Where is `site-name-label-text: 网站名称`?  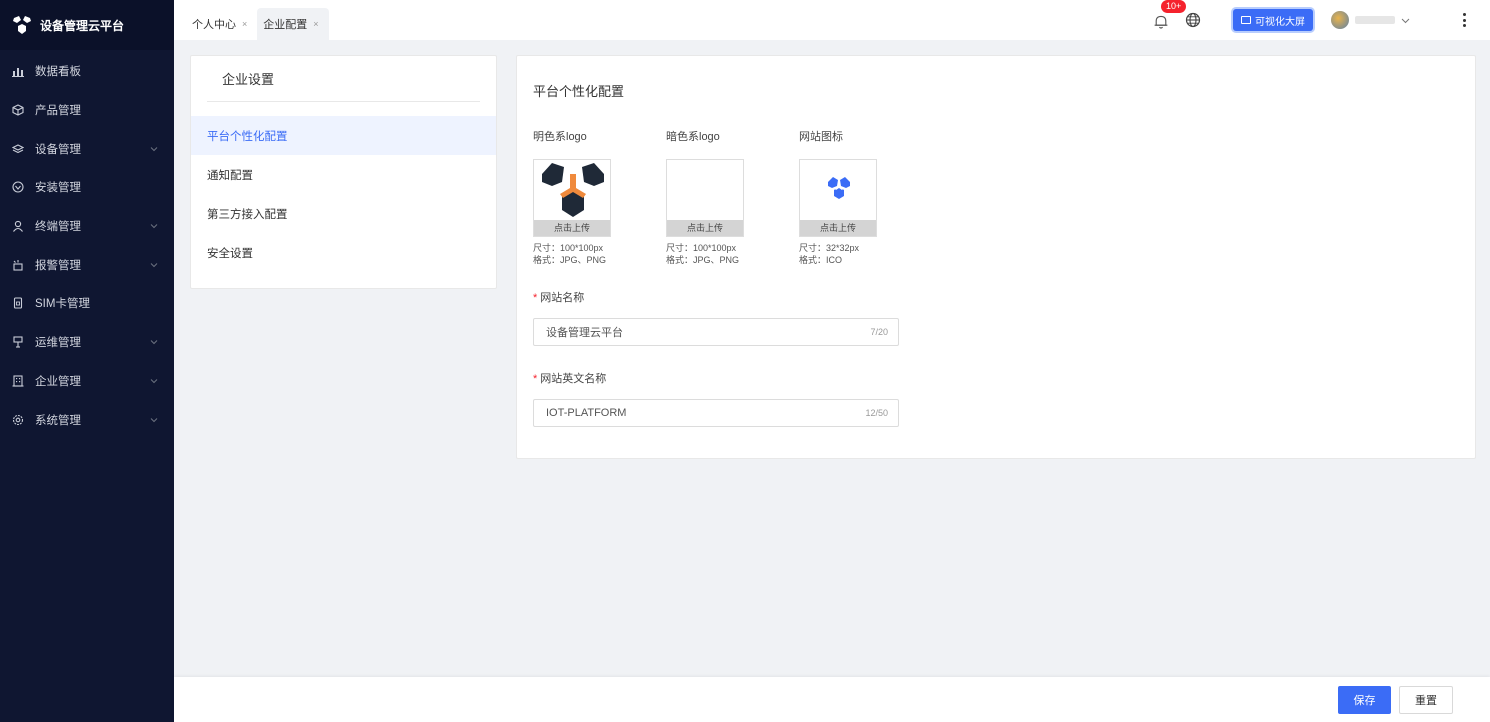 site-name-label-text: 网站名称 is located at coordinates (562, 298).